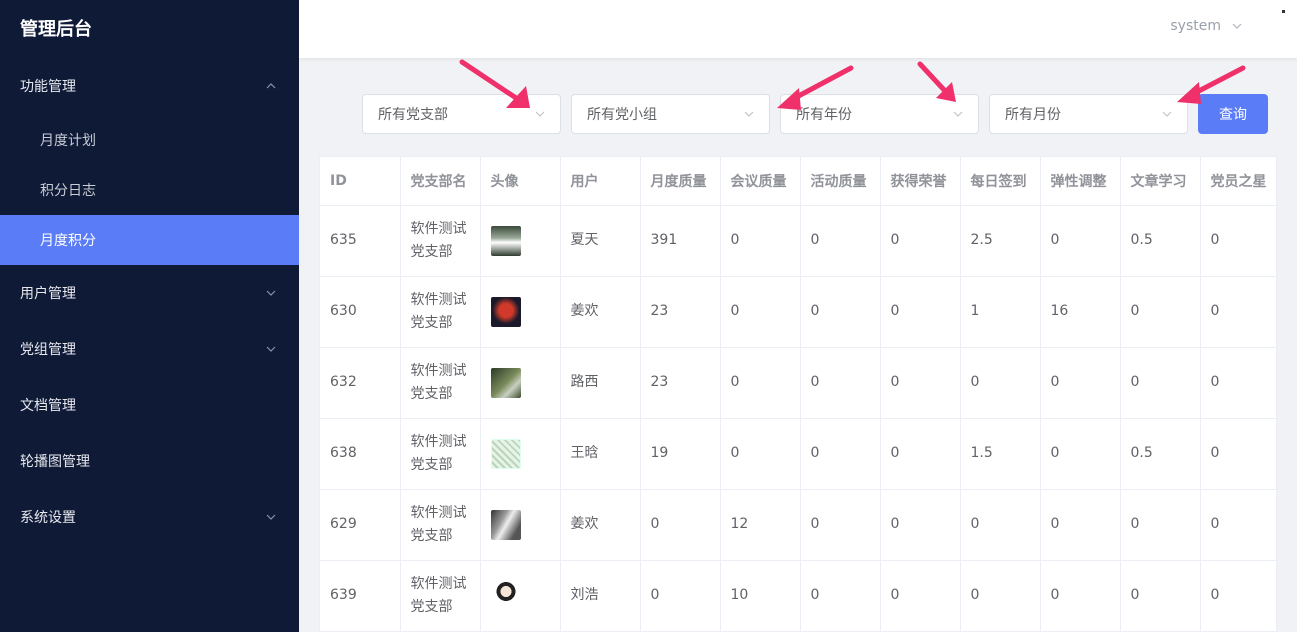 The width and height of the screenshot is (1297, 632). What do you see at coordinates (360, 312) in the screenshot?
I see `table-cell: 630` at bounding box center [360, 312].